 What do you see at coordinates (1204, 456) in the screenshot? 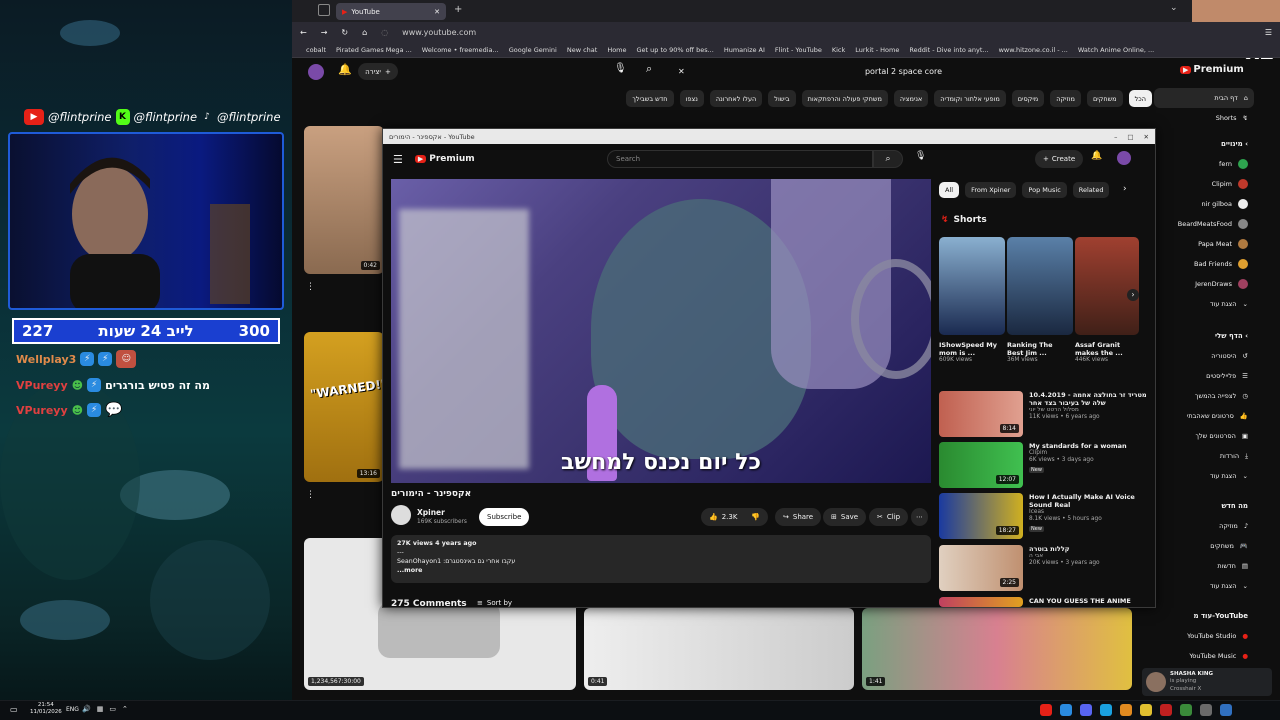
I see `sidebar-item-downloads: הורדות ⤓` at bounding box center [1204, 456].